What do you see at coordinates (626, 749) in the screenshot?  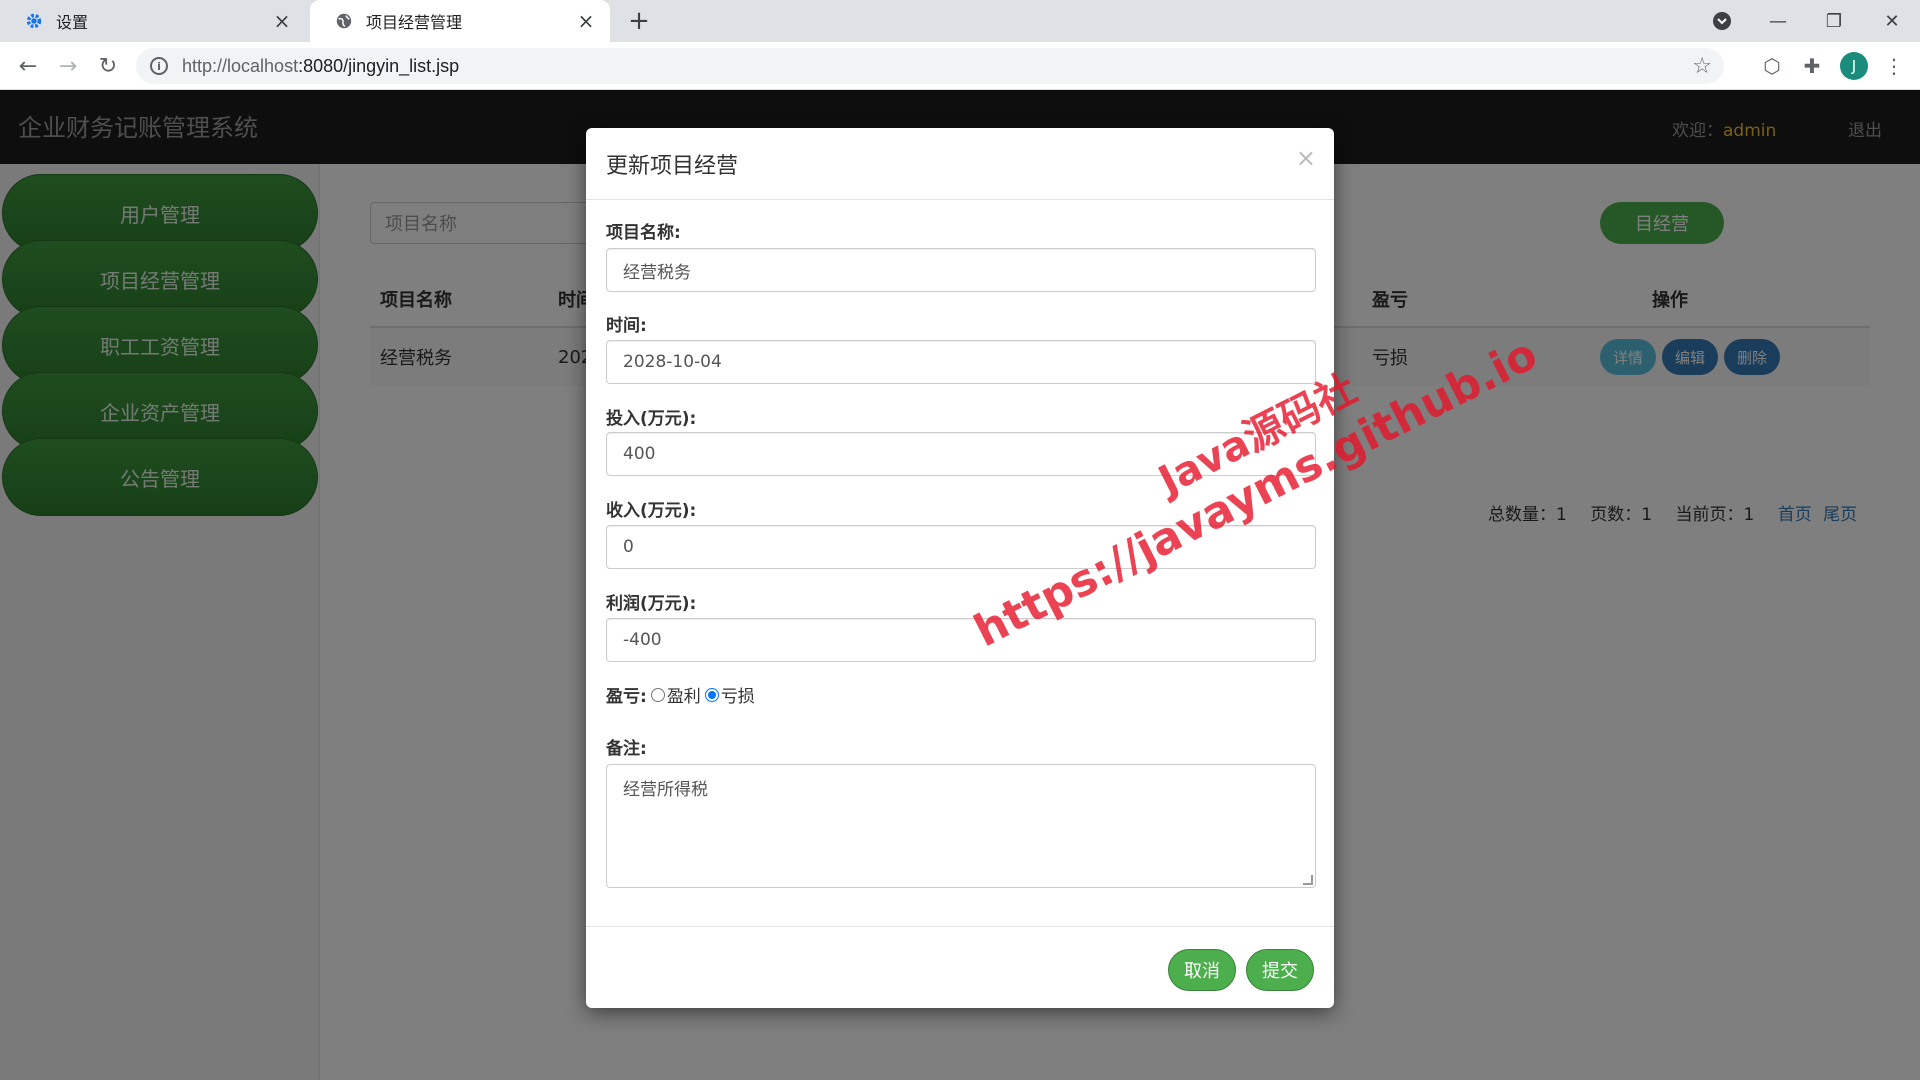 I see `note-label: 备注:` at bounding box center [626, 749].